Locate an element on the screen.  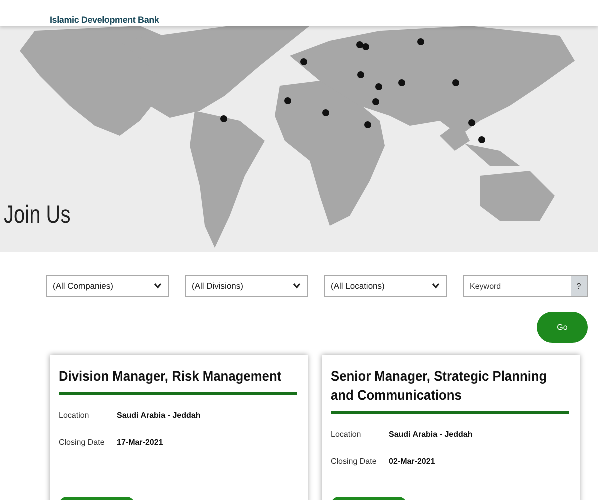
logo-text: Islamic Development Bank is located at coordinates (105, 20).